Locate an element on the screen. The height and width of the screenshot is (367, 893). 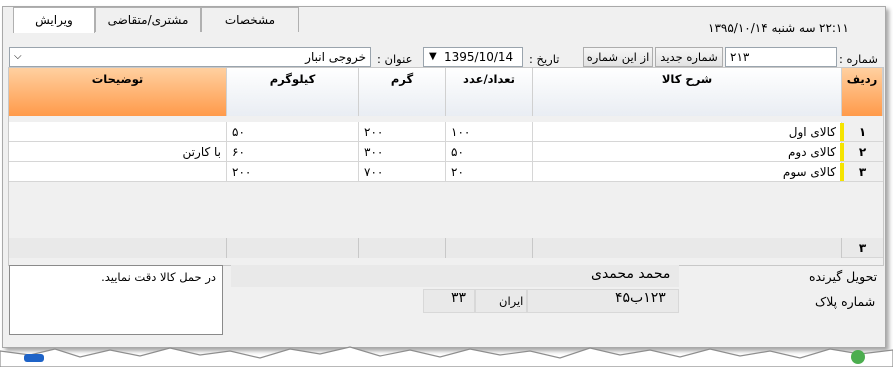
table-row: کالای سوم ۲۰ ۷۰۰ ۲۰۰ ۳ is located at coordinates (446, 172).